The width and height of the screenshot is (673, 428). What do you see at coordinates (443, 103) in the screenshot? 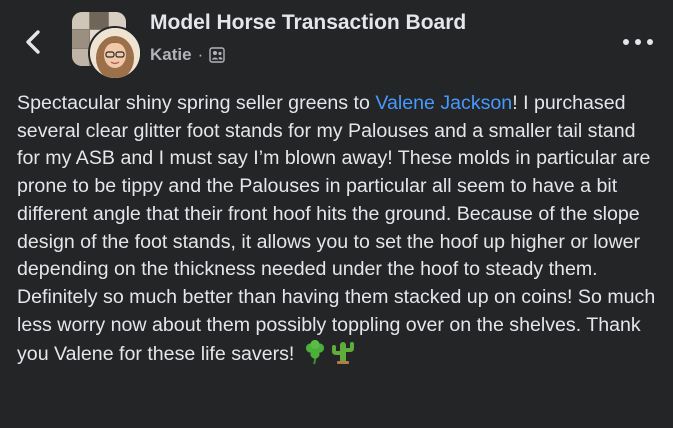
I see `mention-link: Valene Jackson` at bounding box center [443, 103].